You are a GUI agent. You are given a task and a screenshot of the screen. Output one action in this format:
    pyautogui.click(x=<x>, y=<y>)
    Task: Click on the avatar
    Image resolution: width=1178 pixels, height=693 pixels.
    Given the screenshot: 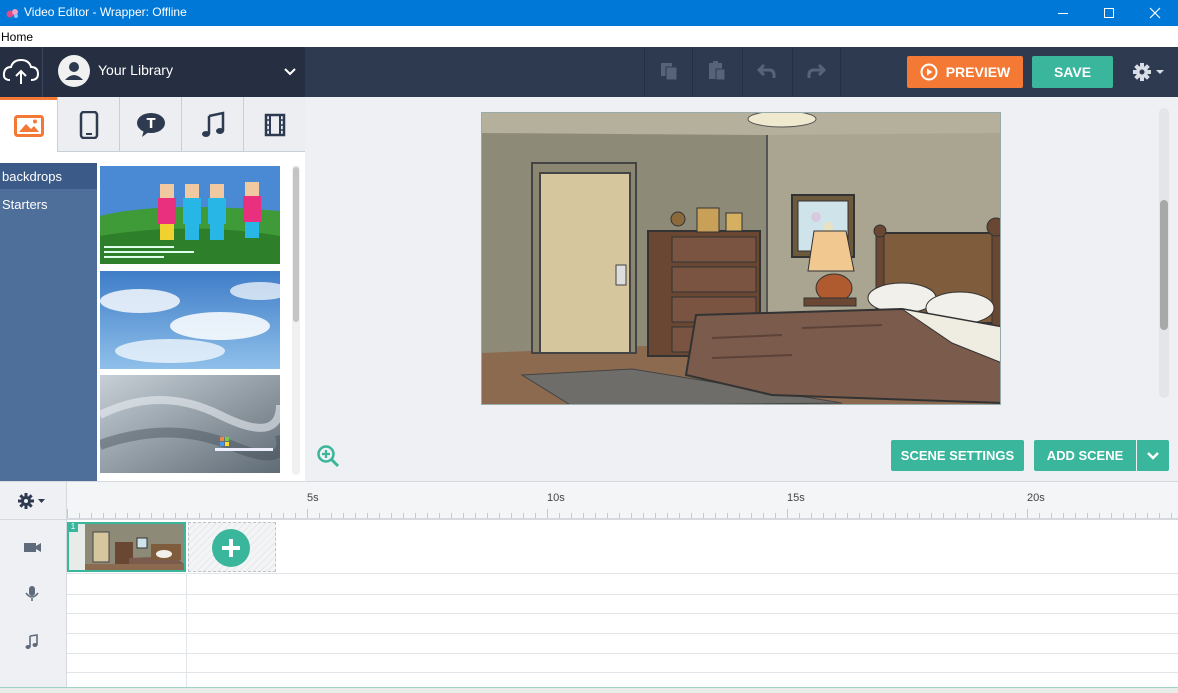 What is the action you would take?
    pyautogui.click(x=74, y=71)
    